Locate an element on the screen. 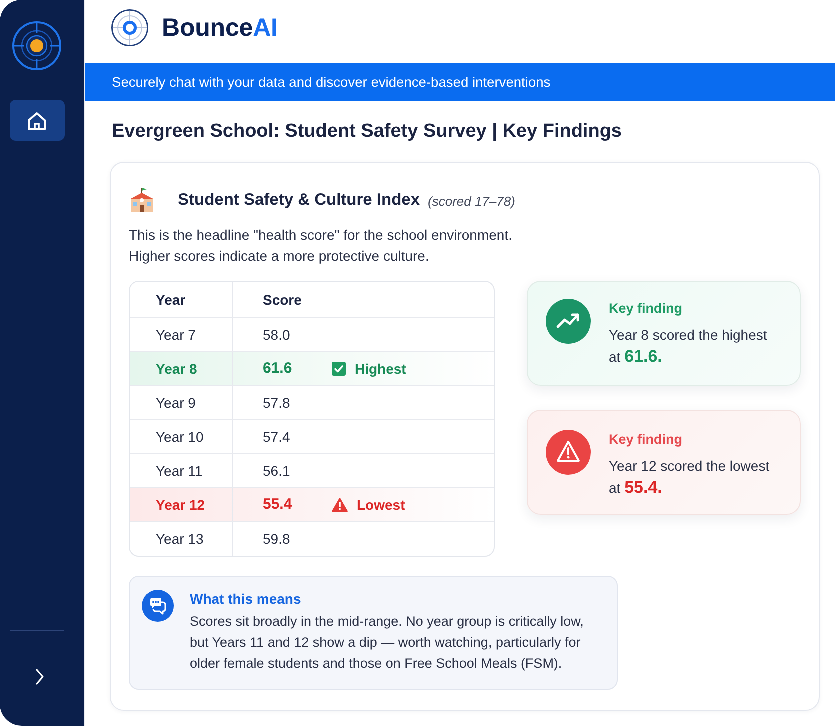  tagline-banner: Securely chat with your data and discover evidence-based interventions is located at coordinates (460, 82).